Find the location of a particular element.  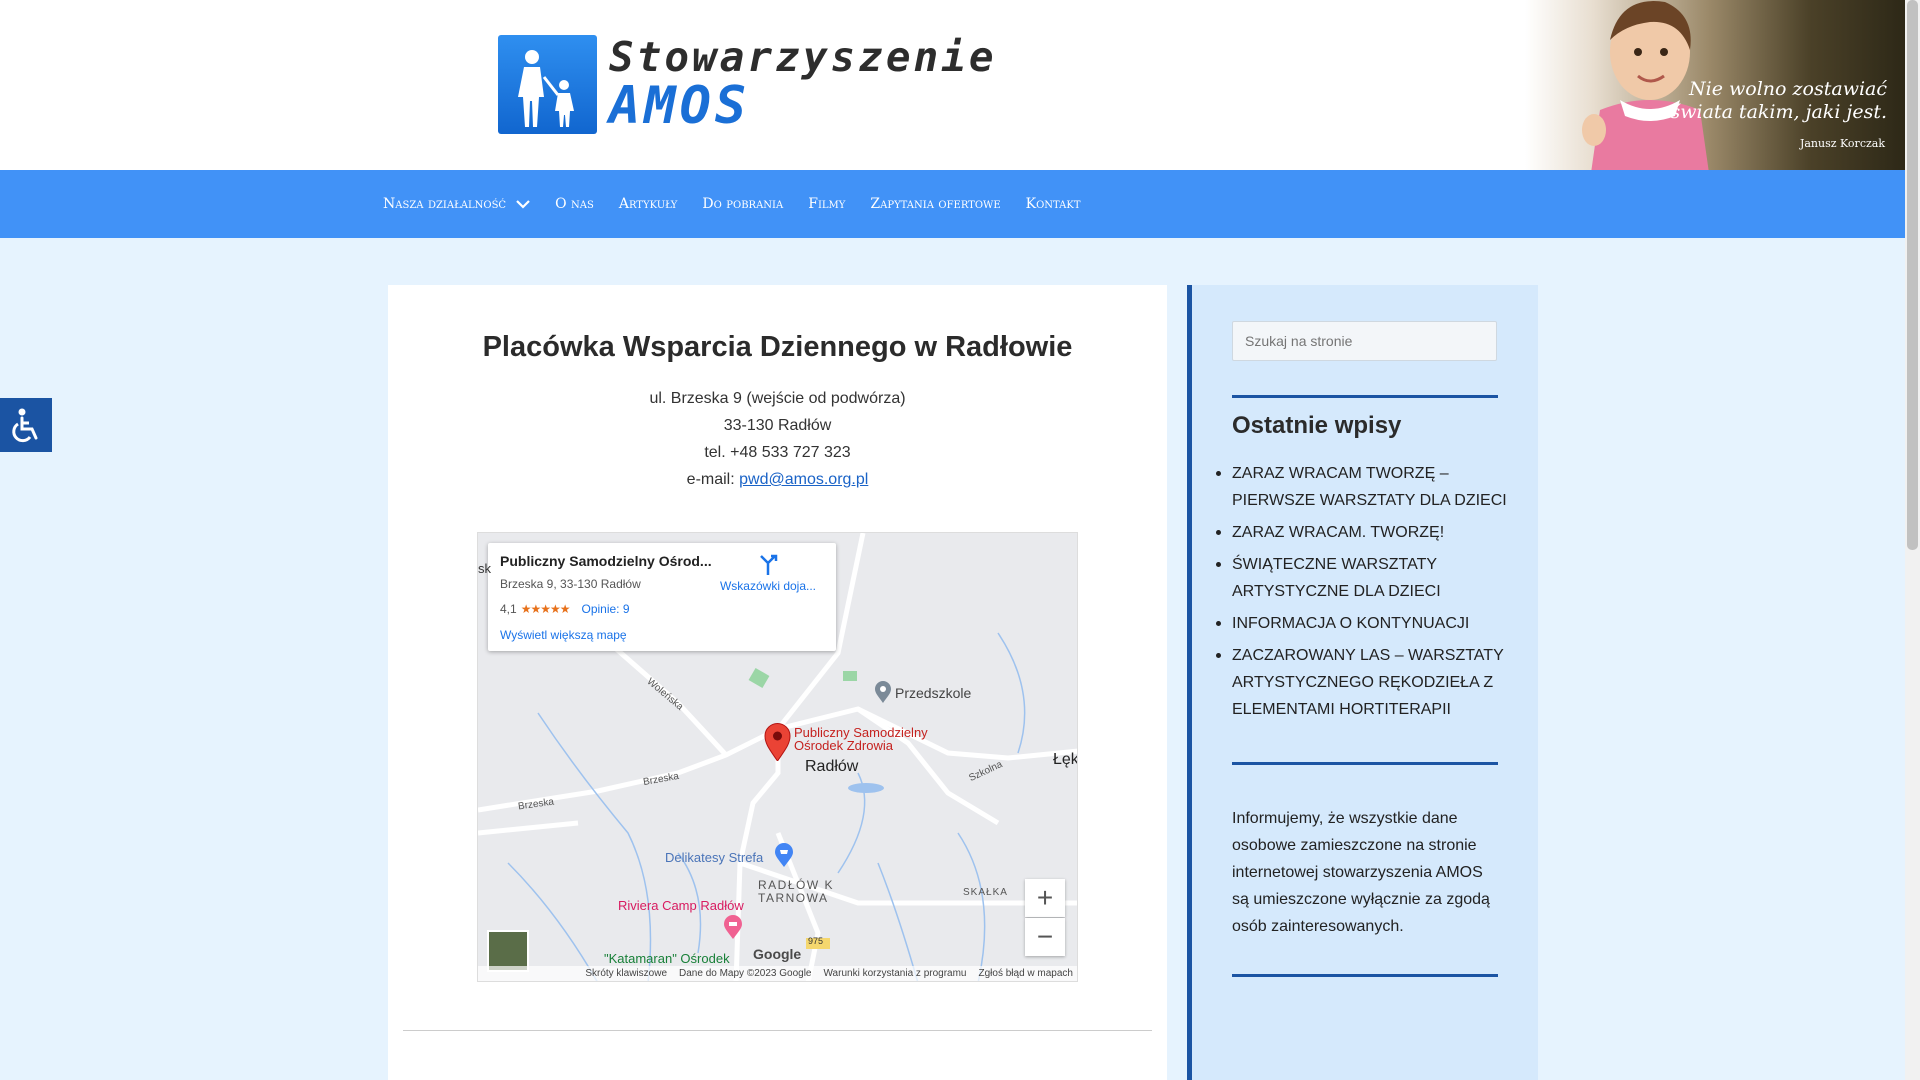

scrollbar-thumb is located at coordinates (1912, 275).